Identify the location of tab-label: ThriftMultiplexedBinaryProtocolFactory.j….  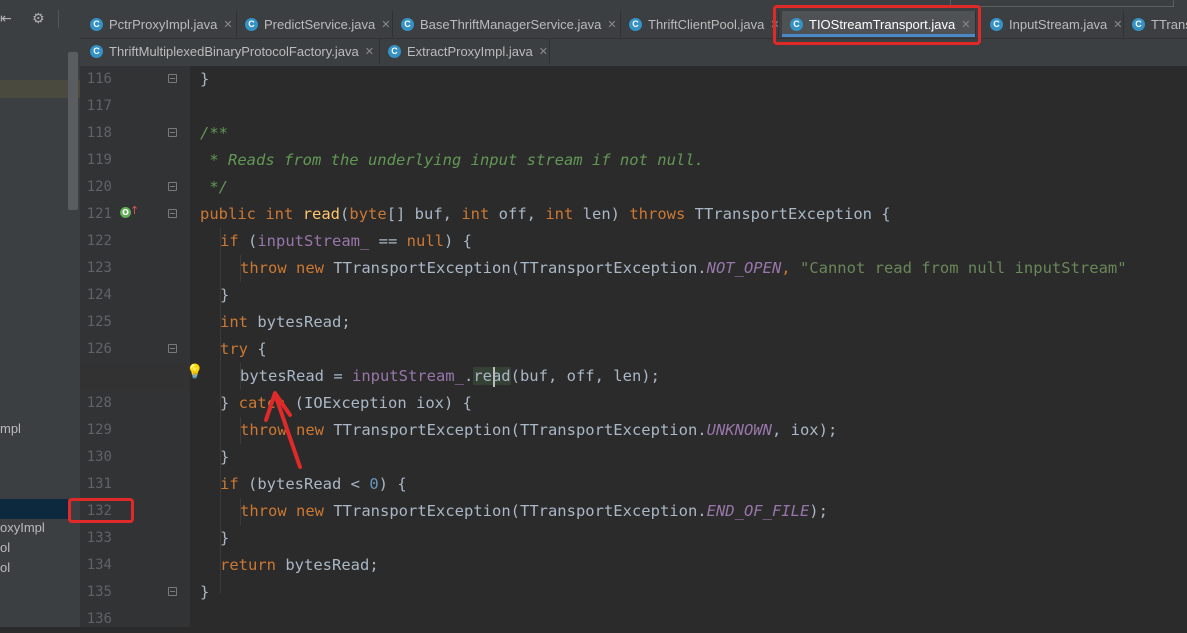
(234, 51).